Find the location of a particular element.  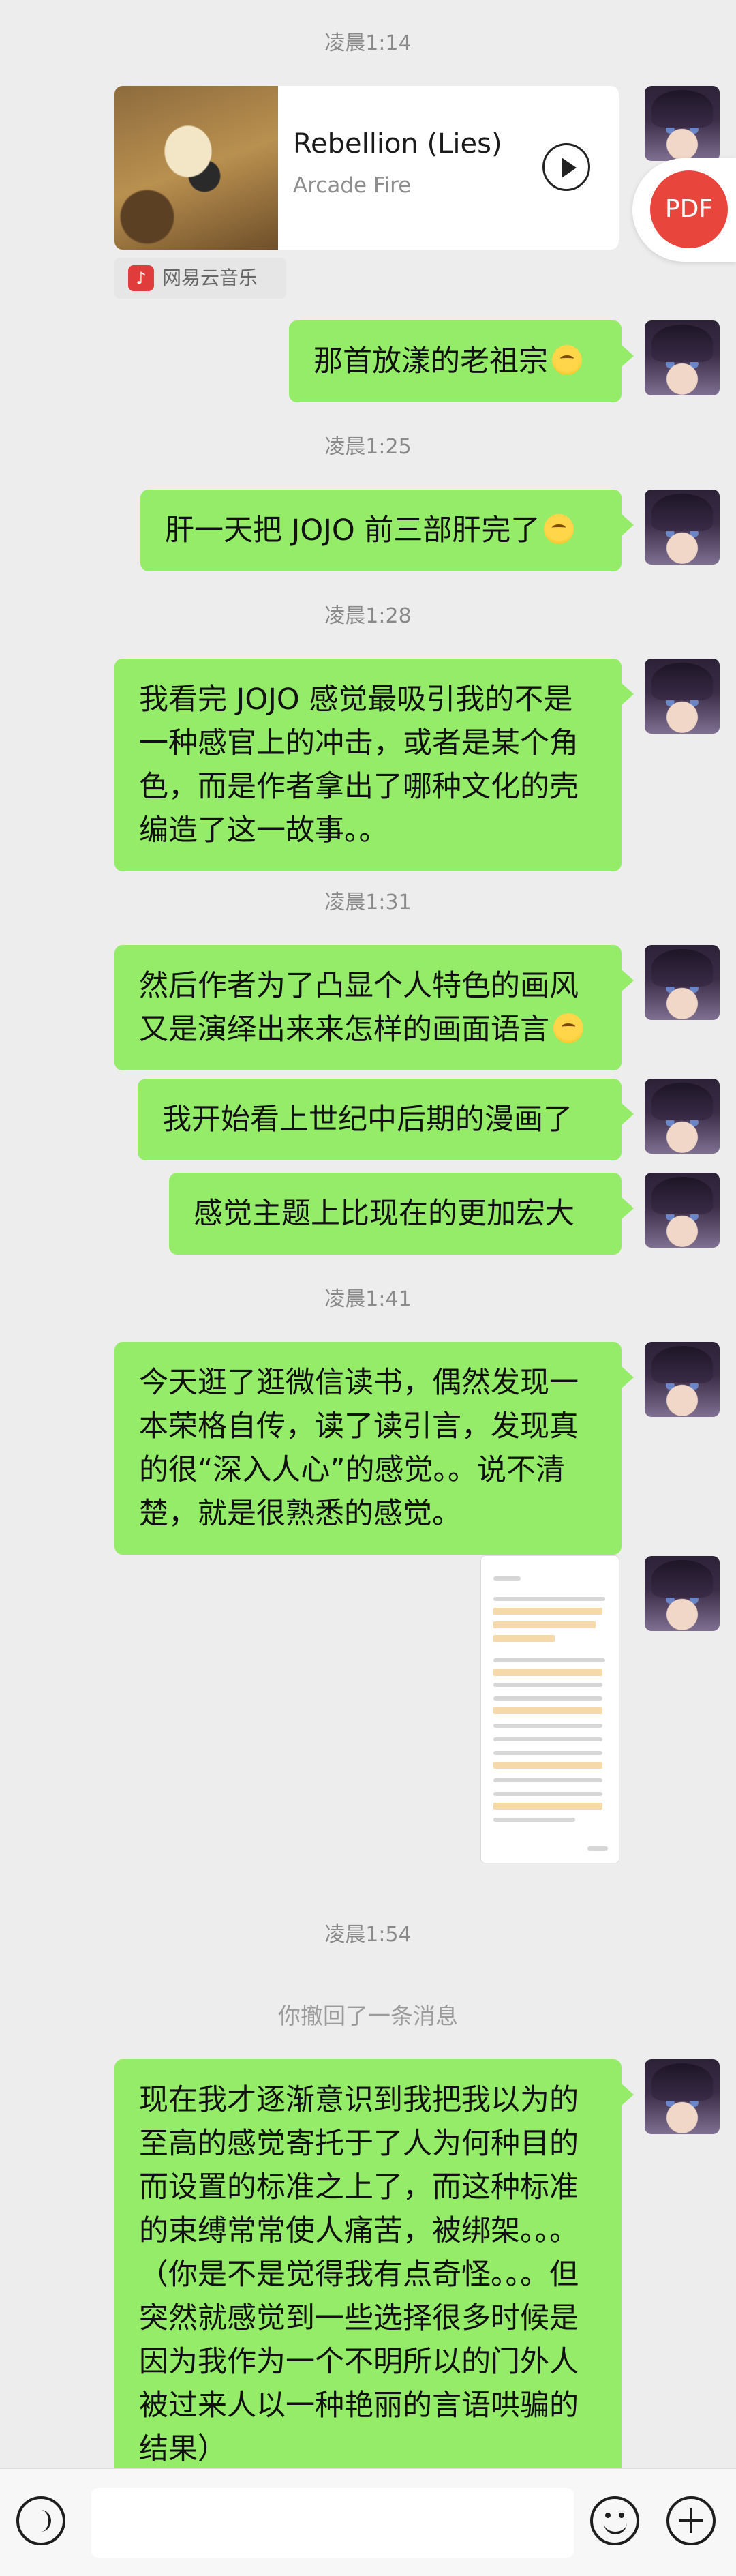

chat-bubble: 我开始看上世纪中后期的漫画了 is located at coordinates (386, 1119).